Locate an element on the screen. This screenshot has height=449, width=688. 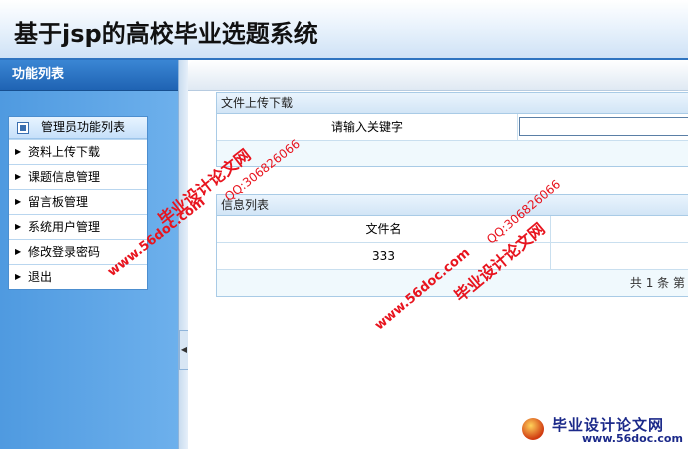
keyword-label: 请输入关键字 is located at coordinates (366, 127).